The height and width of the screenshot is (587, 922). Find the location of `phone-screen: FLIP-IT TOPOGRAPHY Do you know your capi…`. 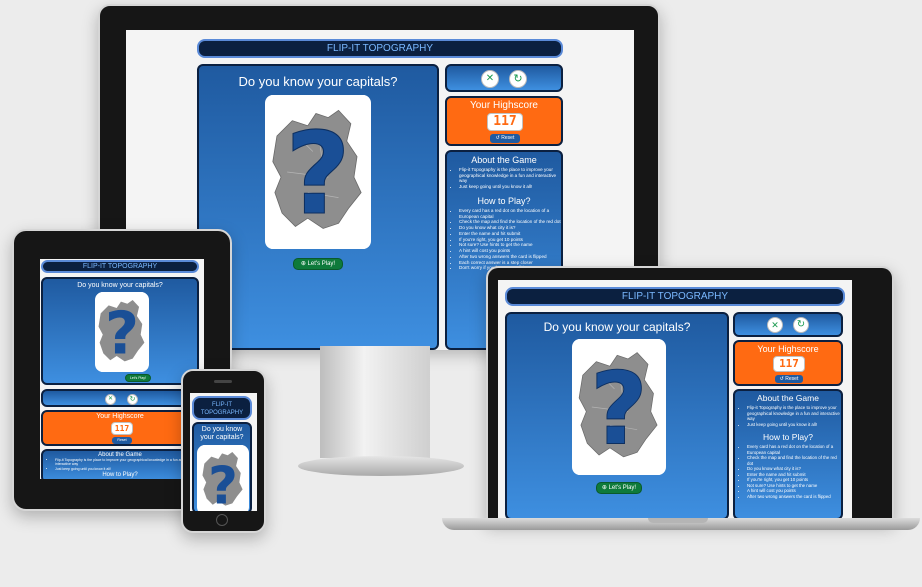

phone-screen: FLIP-IT TOPOGRAPHY Do you know your capi… is located at coordinates (223, 452).